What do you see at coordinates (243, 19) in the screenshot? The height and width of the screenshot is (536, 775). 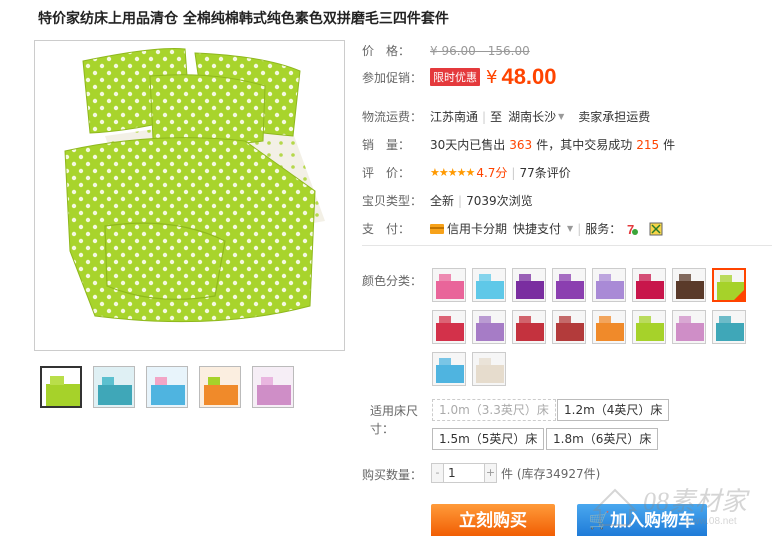 I see `product-title: 特价家纺床上用品清仓 全棉纯棉韩式纯色素色双拼磨毛三四件套件` at bounding box center [243, 19].